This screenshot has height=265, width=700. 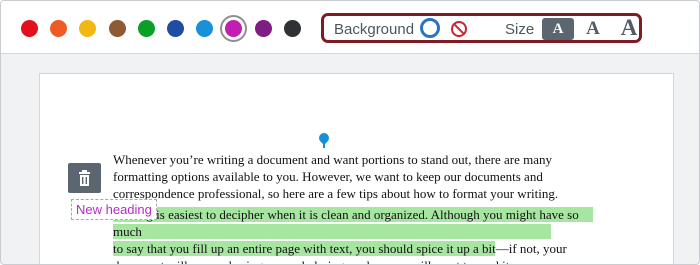 What do you see at coordinates (520, 29) in the screenshot?
I see `size-label: Size` at bounding box center [520, 29].